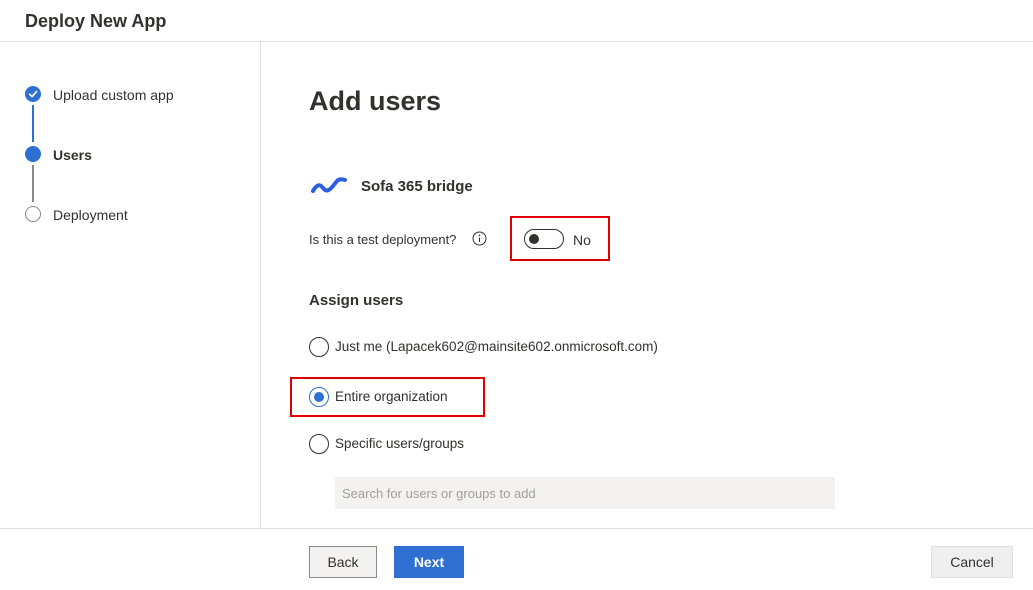  What do you see at coordinates (33, 154) in the screenshot?
I see `current-step-indicator` at bounding box center [33, 154].